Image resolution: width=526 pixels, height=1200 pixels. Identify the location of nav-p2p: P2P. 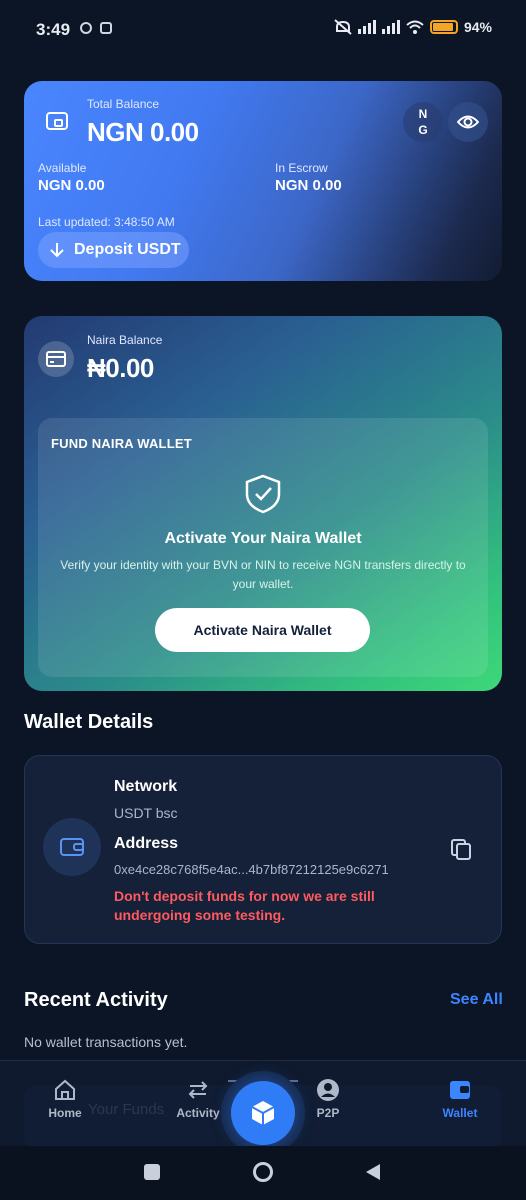
(328, 1099).